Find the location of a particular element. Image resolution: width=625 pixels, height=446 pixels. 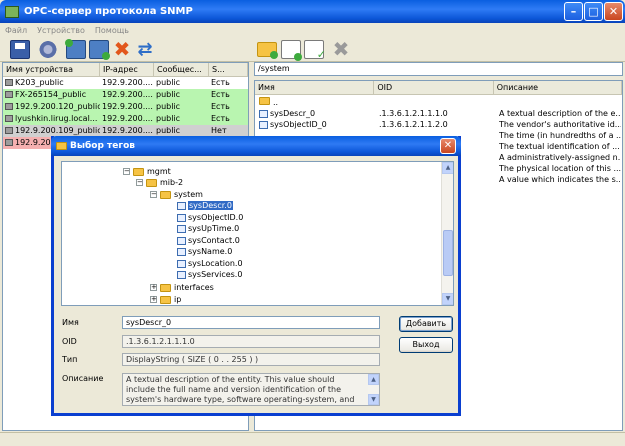

col-tag-name: Имя is located at coordinates (315, 87).